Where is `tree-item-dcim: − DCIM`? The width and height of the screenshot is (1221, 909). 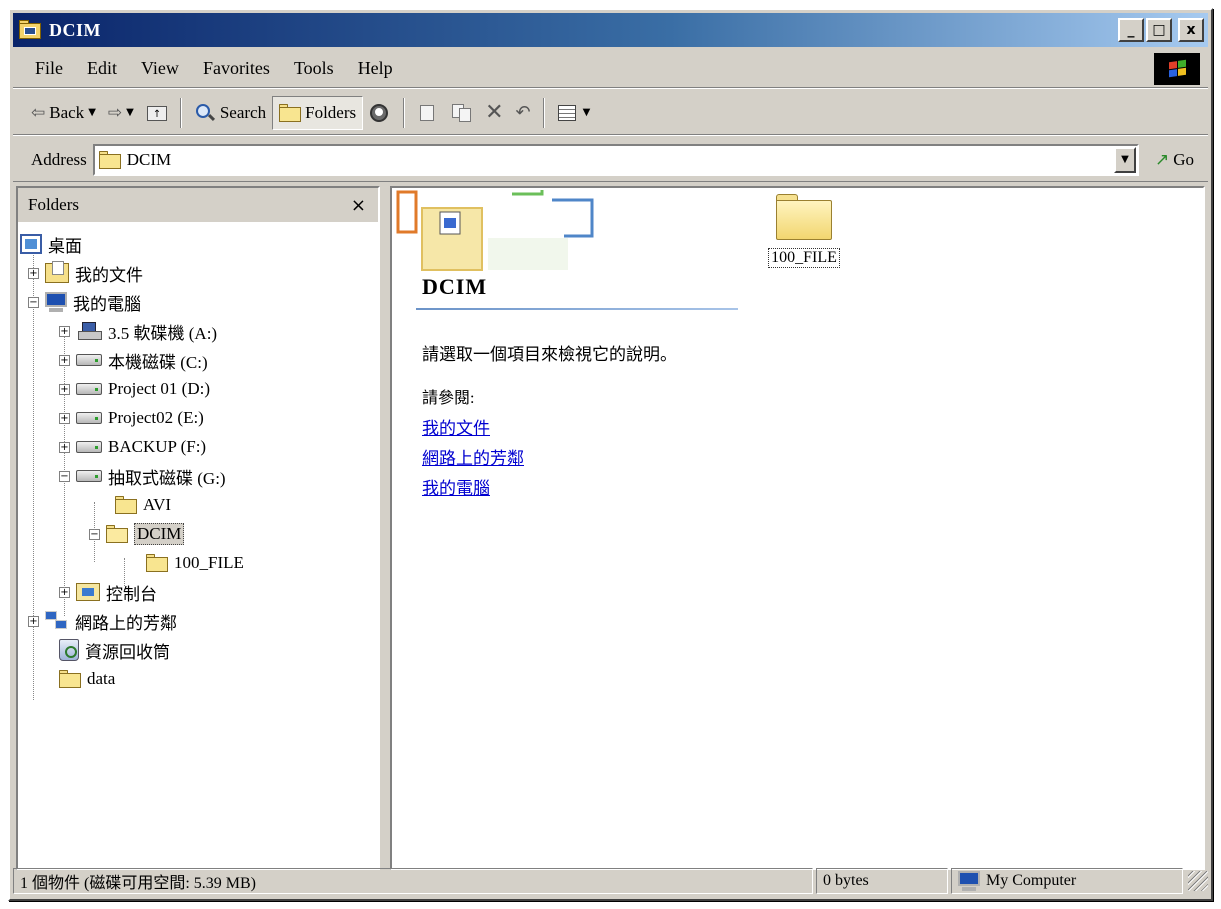 tree-item-dcim: − DCIM is located at coordinates (137, 534).